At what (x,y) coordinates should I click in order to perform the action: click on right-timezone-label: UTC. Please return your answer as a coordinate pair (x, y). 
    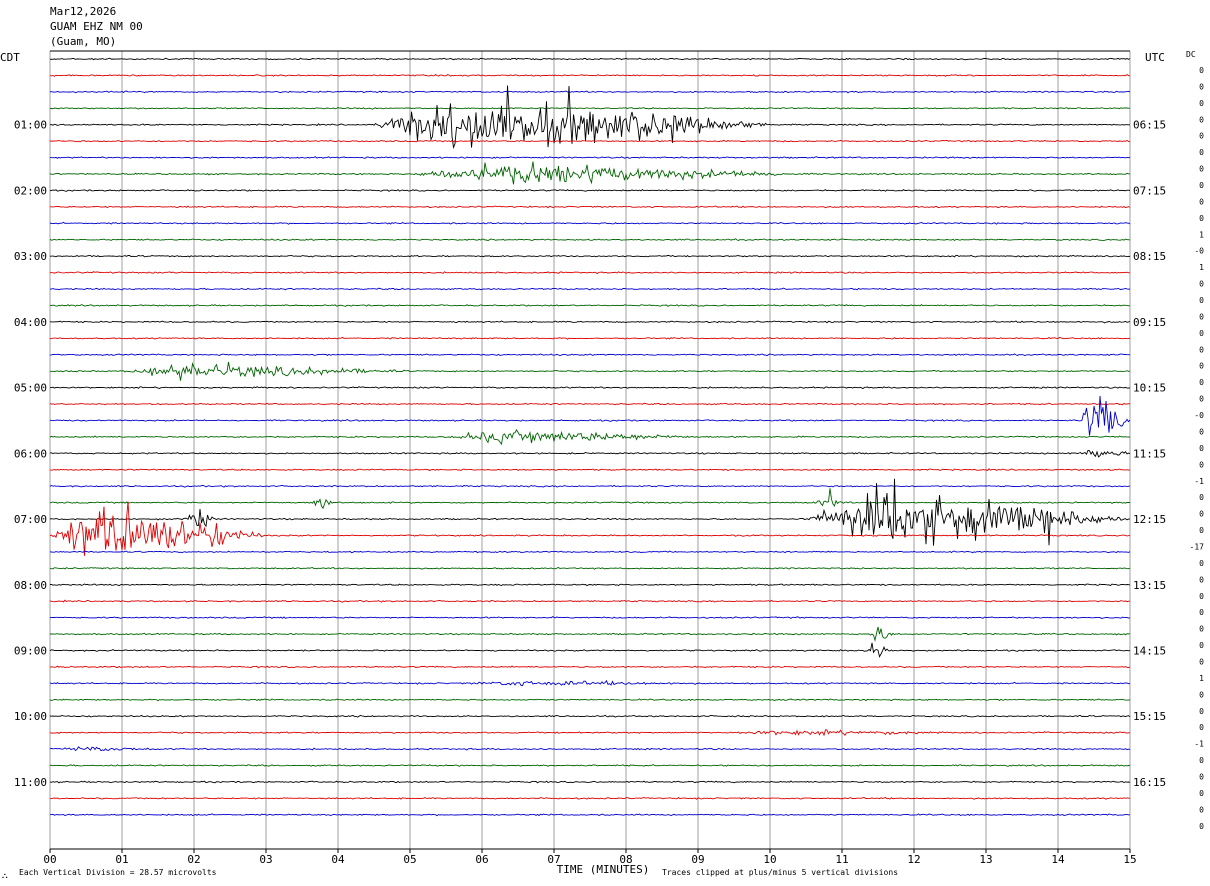
    Looking at the image, I should click on (1155, 57).